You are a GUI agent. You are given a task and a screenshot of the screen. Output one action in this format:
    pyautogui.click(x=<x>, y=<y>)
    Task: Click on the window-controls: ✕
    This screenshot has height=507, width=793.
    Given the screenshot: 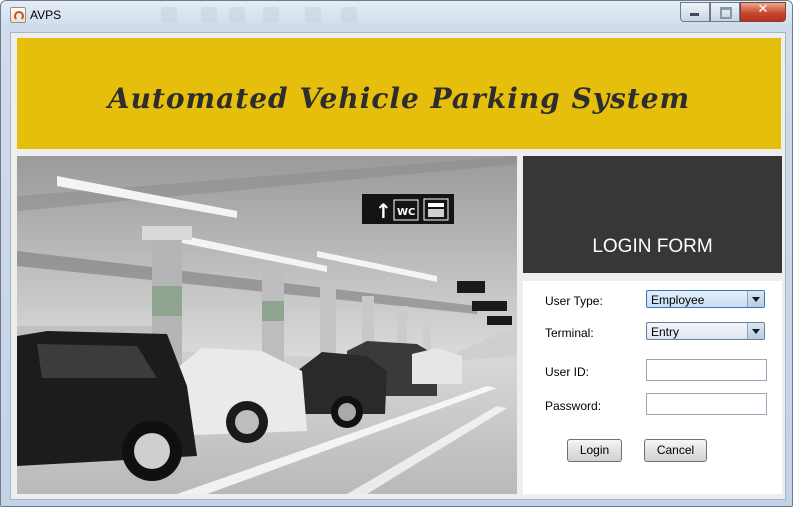 What is the action you would take?
    pyautogui.click(x=733, y=12)
    